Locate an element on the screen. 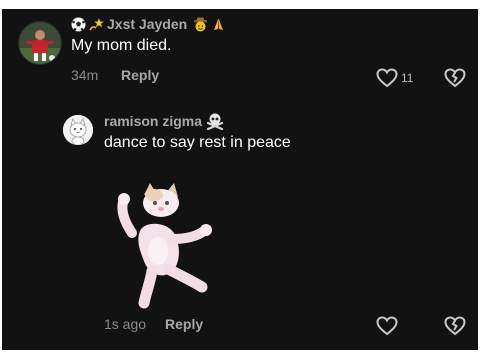 The width and height of the screenshot is (480, 360). folded-hands-emoji is located at coordinates (218, 24).